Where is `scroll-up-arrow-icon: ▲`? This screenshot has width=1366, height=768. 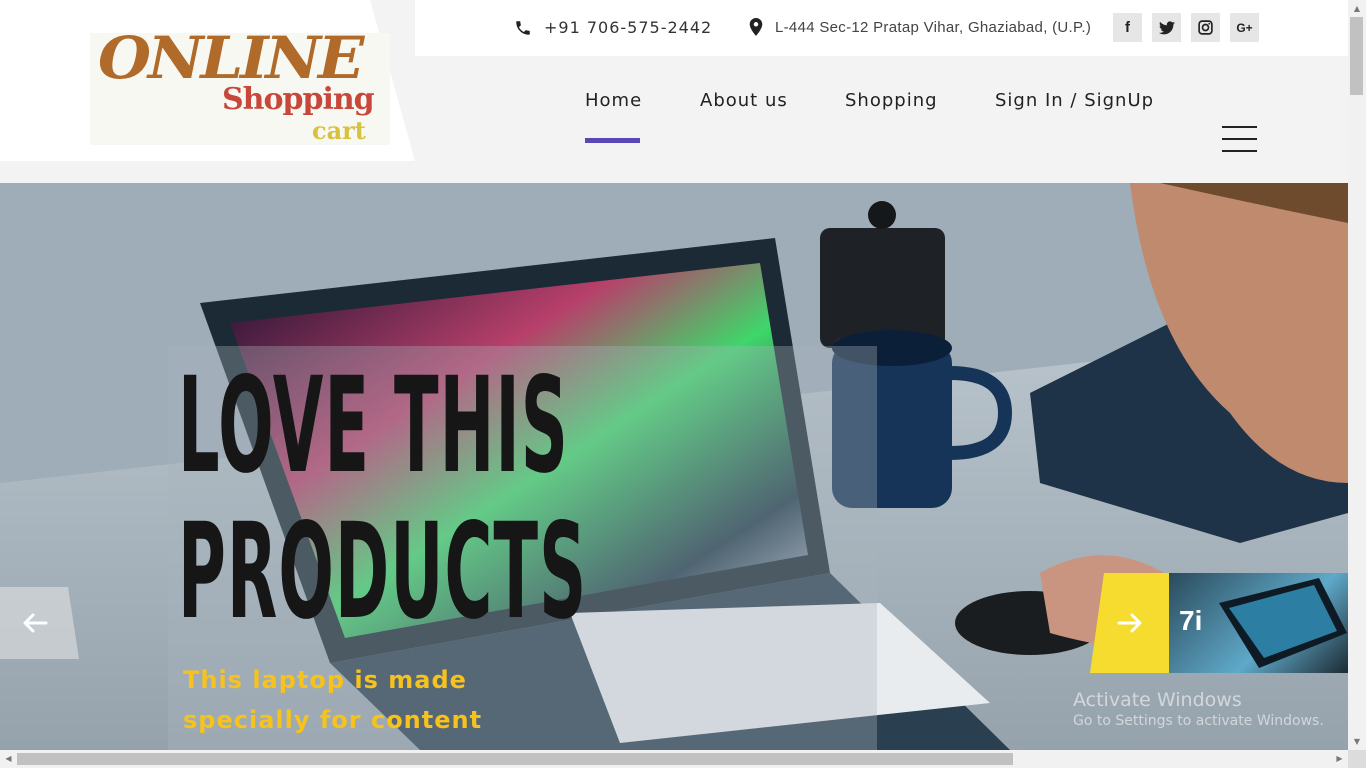 scroll-up-arrow-icon: ▲ is located at coordinates (1357, 8).